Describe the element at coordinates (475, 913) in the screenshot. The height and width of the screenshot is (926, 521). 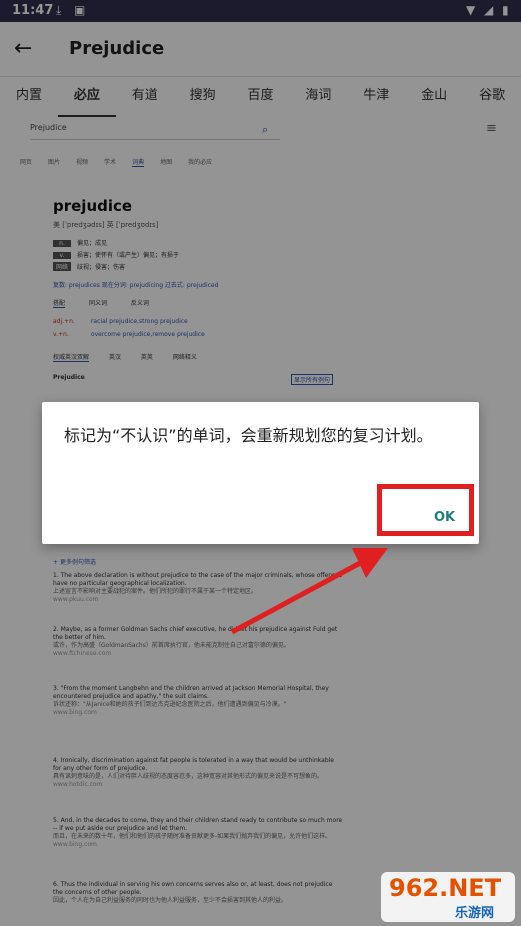
I see `watermark-subtitle: 乐游网` at that location.